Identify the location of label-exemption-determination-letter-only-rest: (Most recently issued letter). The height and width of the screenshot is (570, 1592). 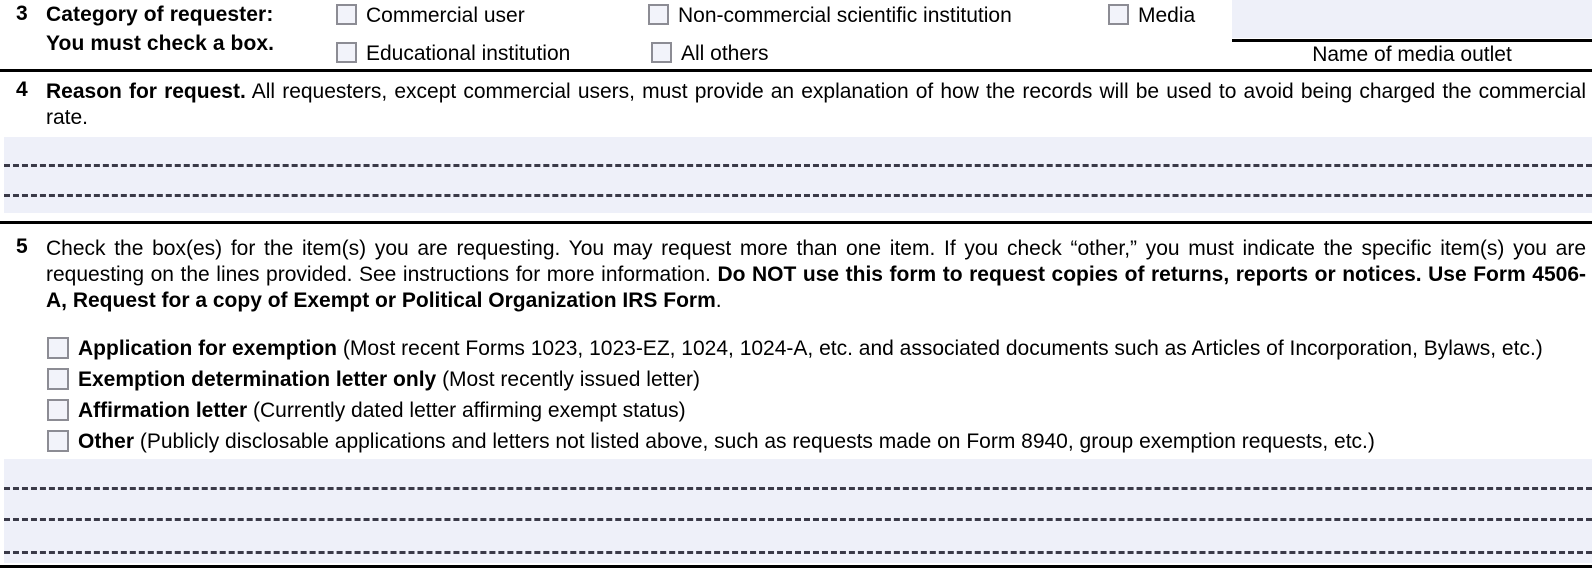
(568, 379).